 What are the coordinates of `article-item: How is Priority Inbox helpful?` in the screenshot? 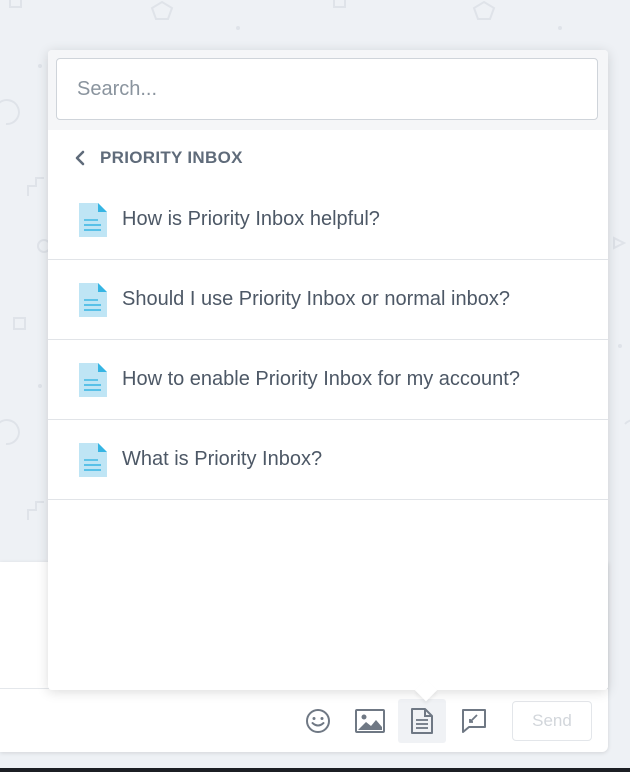 It's located at (328, 220).